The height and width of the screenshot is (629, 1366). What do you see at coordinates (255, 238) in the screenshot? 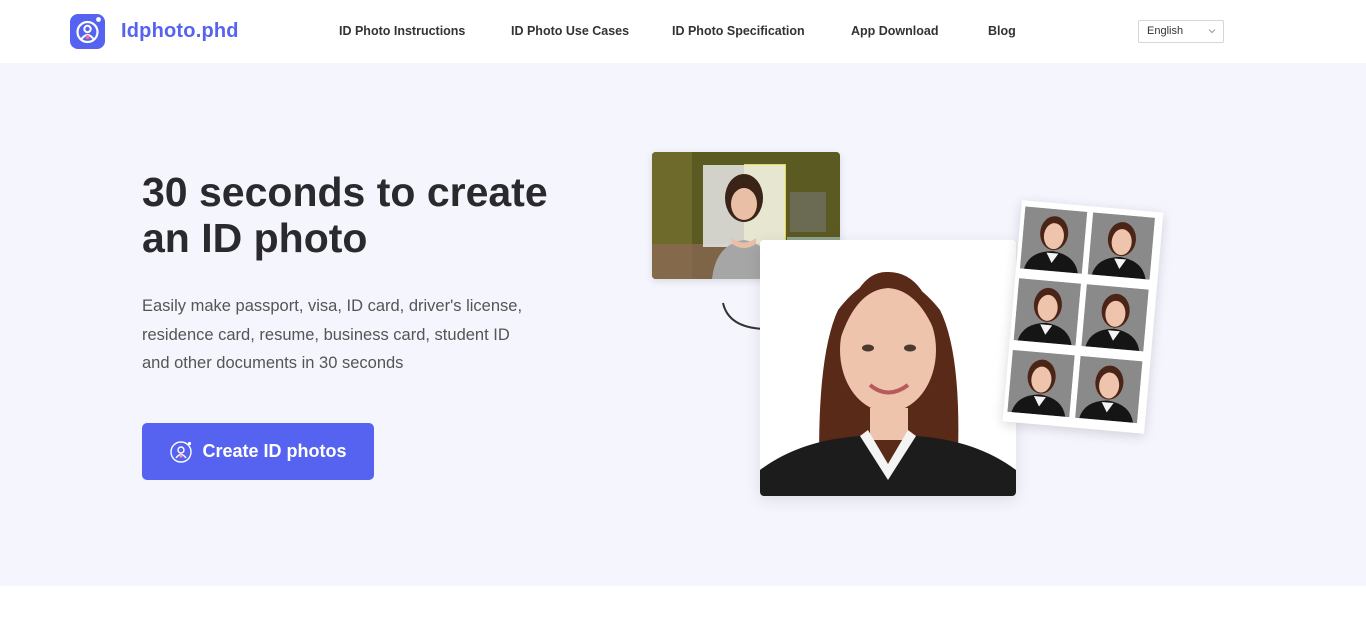
I see `hero-title-line: an ID photo` at bounding box center [255, 238].